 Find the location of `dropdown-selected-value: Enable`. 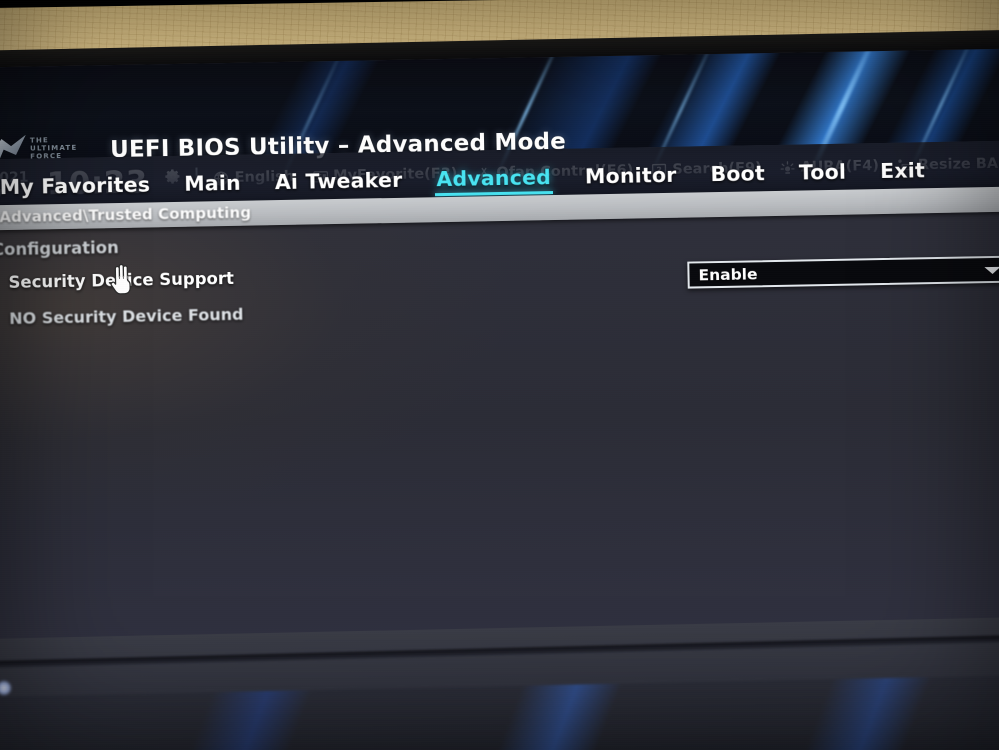

dropdown-selected-value: Enable is located at coordinates (728, 274).